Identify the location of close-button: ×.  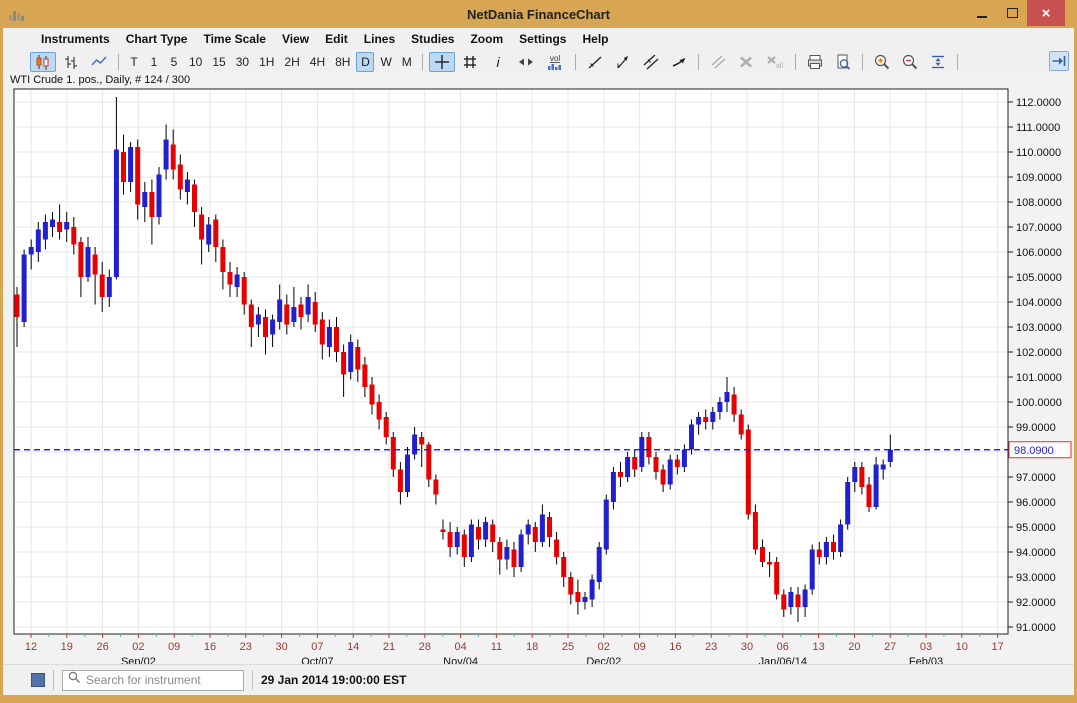
(1046, 13).